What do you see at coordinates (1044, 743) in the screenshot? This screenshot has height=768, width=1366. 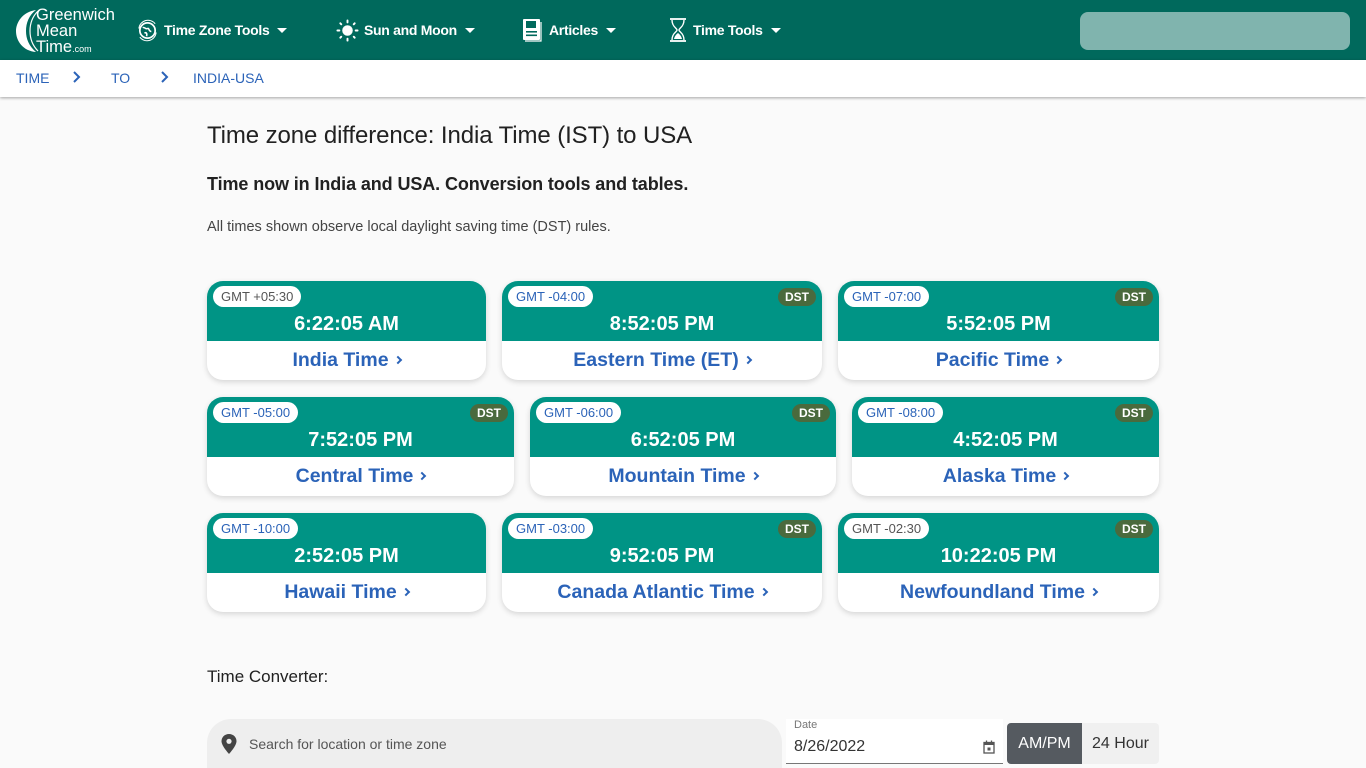 I see `ampm-toggle-button: AM/PM` at bounding box center [1044, 743].